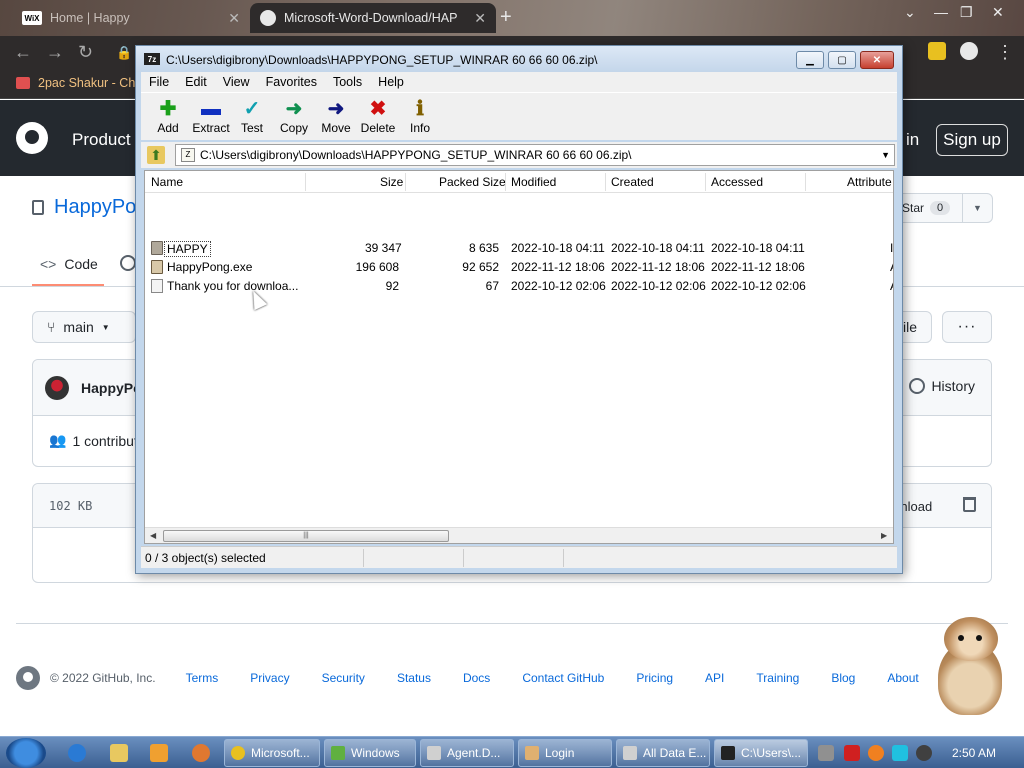  I want to click on bookmark-2pac: 2pac Shakur - Chro, so click(81, 83).